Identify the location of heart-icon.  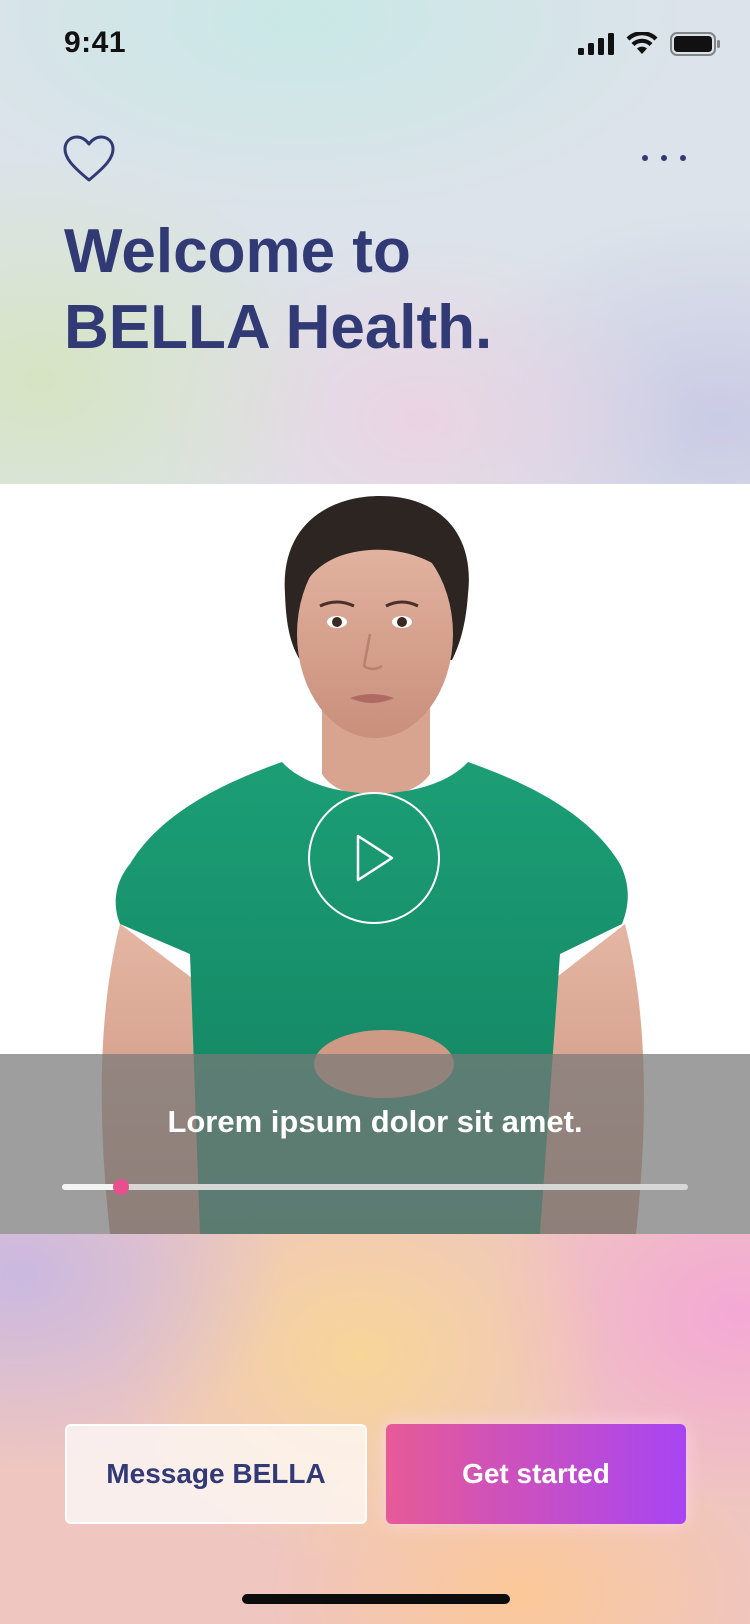
(89, 159).